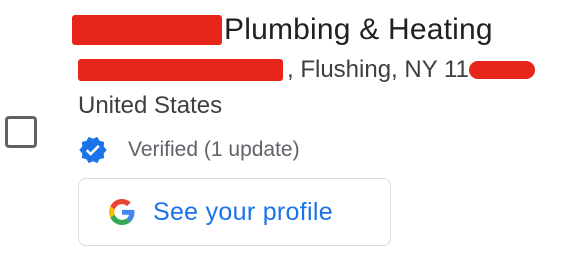 This screenshot has width=585, height=256. I want to click on select-listing-checkbox, so click(21, 132).